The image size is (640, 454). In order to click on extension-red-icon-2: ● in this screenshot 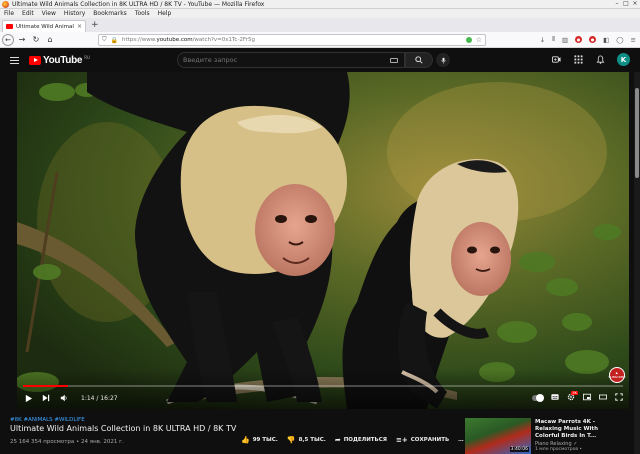, I will do `click(593, 39)`.